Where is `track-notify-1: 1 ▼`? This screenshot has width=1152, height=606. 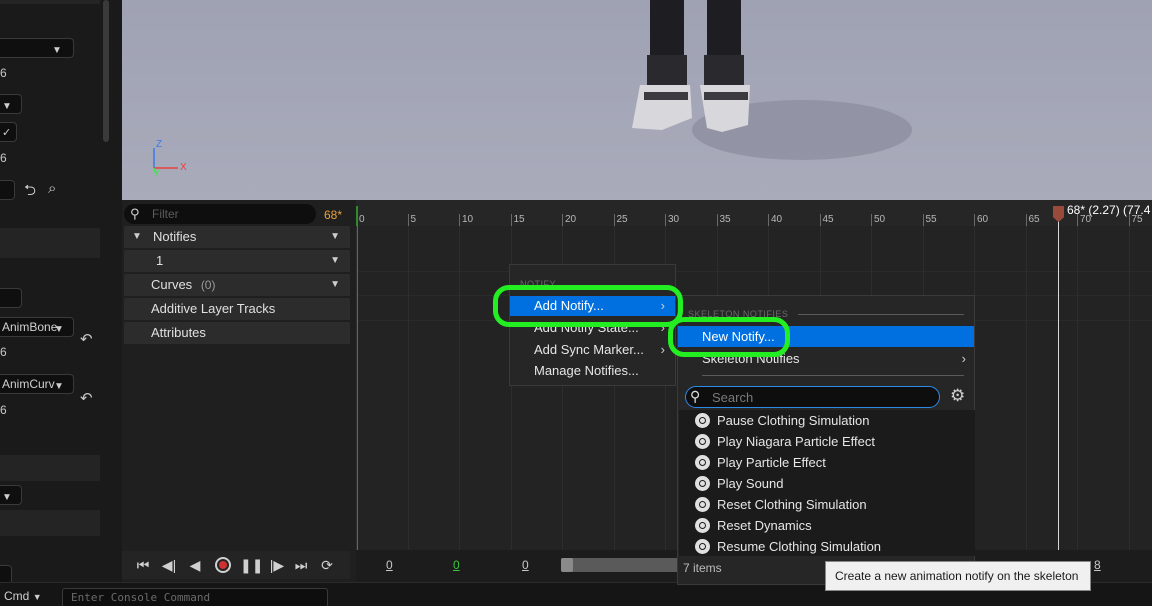 track-notify-1: 1 ▼ is located at coordinates (237, 261).